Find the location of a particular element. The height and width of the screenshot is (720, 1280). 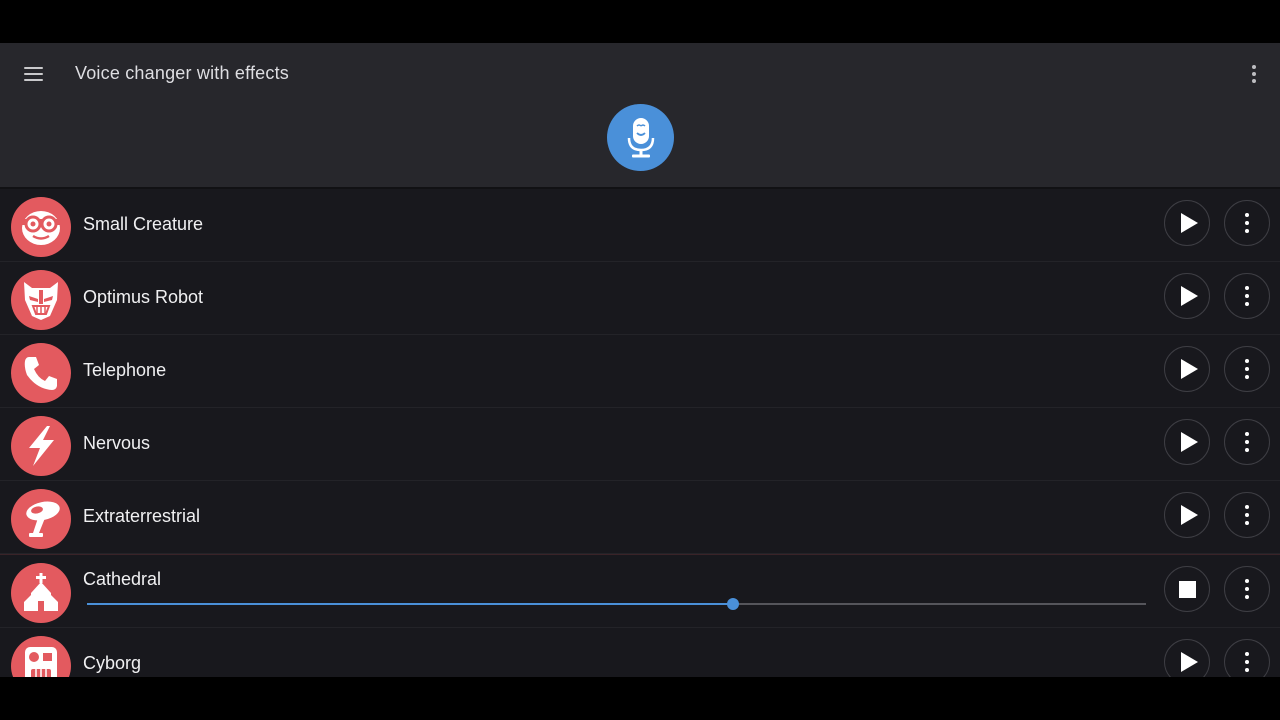

effect-label: Extraterrestrial is located at coordinates (142, 516).